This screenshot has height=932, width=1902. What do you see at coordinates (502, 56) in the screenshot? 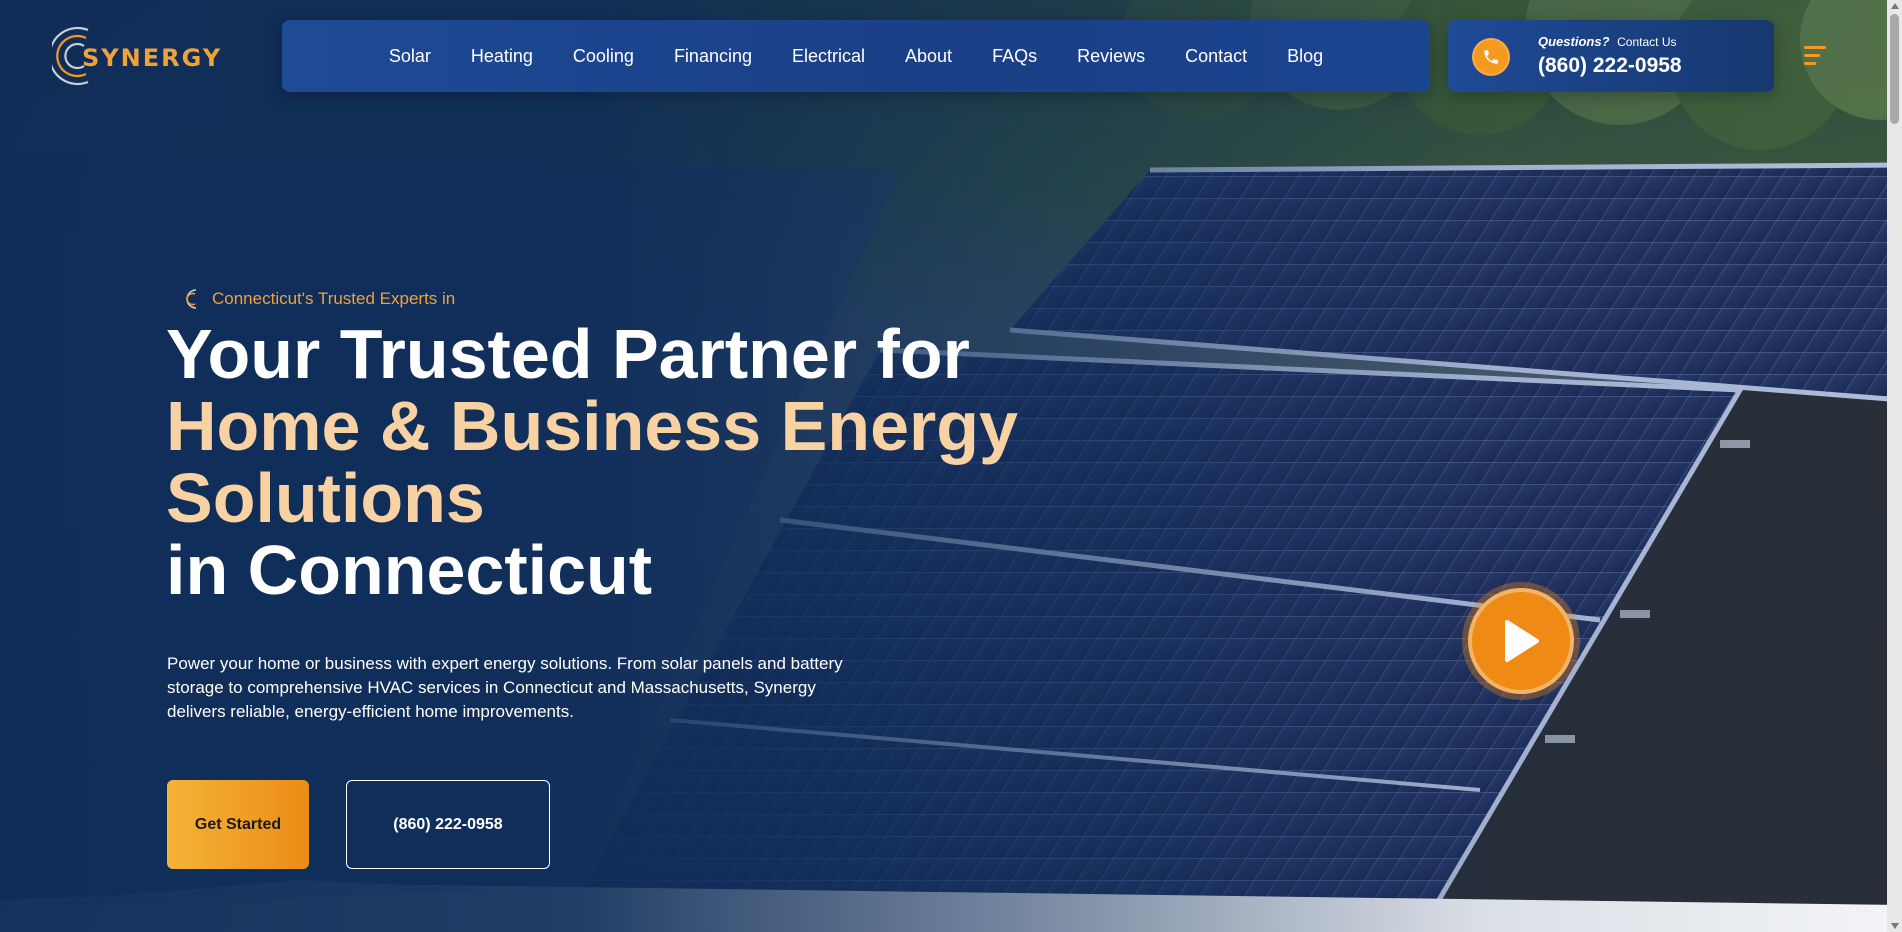
I see `nav-item-heating: Heating` at bounding box center [502, 56].